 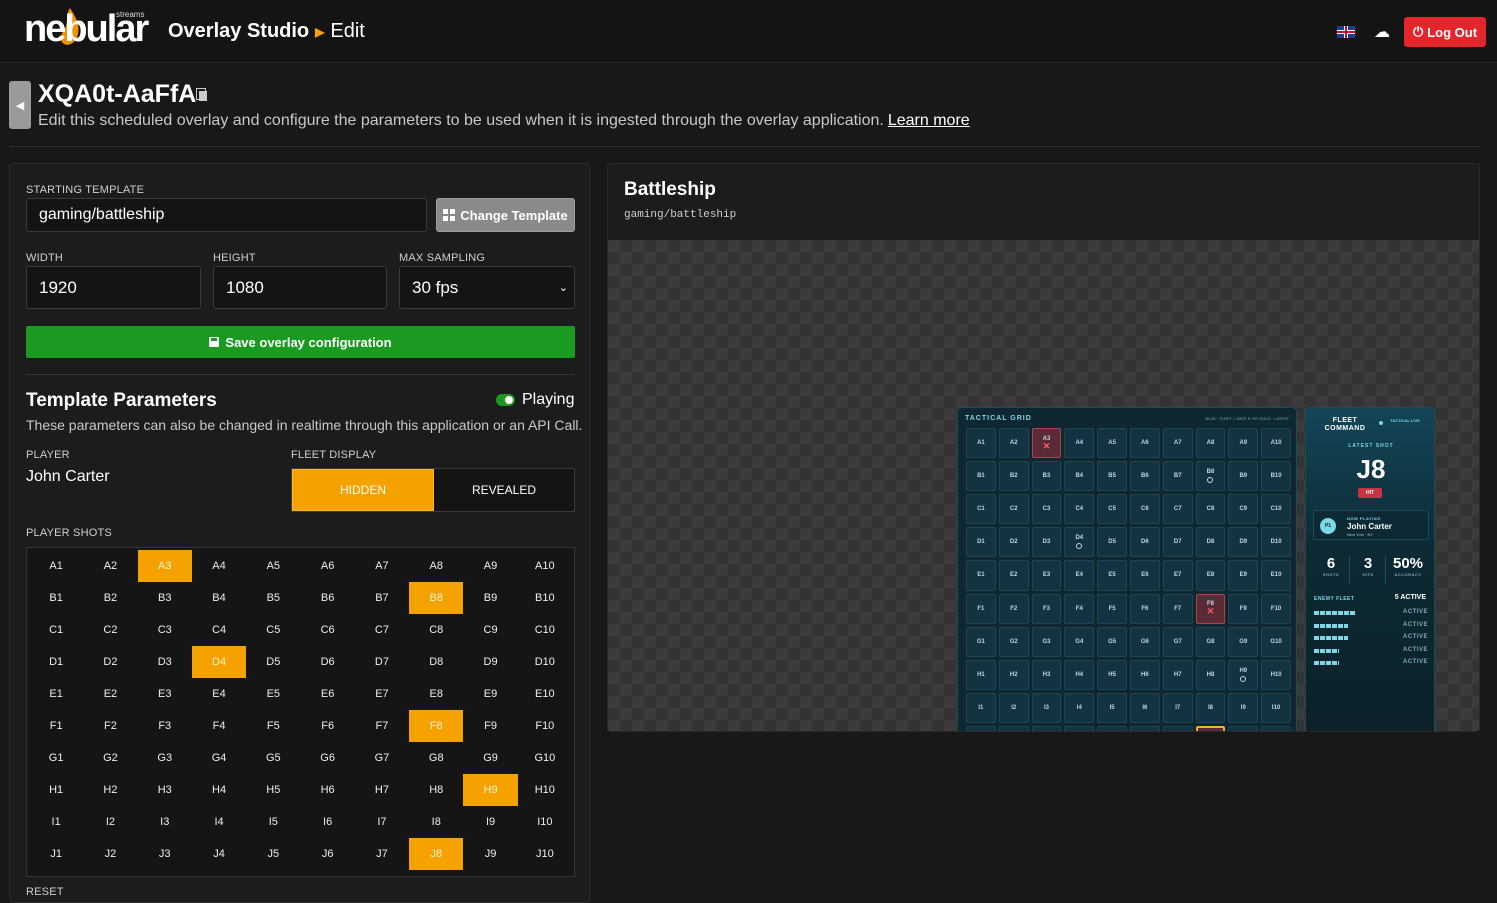 I want to click on shot-cell-a1: A1, so click(x=56, y=566).